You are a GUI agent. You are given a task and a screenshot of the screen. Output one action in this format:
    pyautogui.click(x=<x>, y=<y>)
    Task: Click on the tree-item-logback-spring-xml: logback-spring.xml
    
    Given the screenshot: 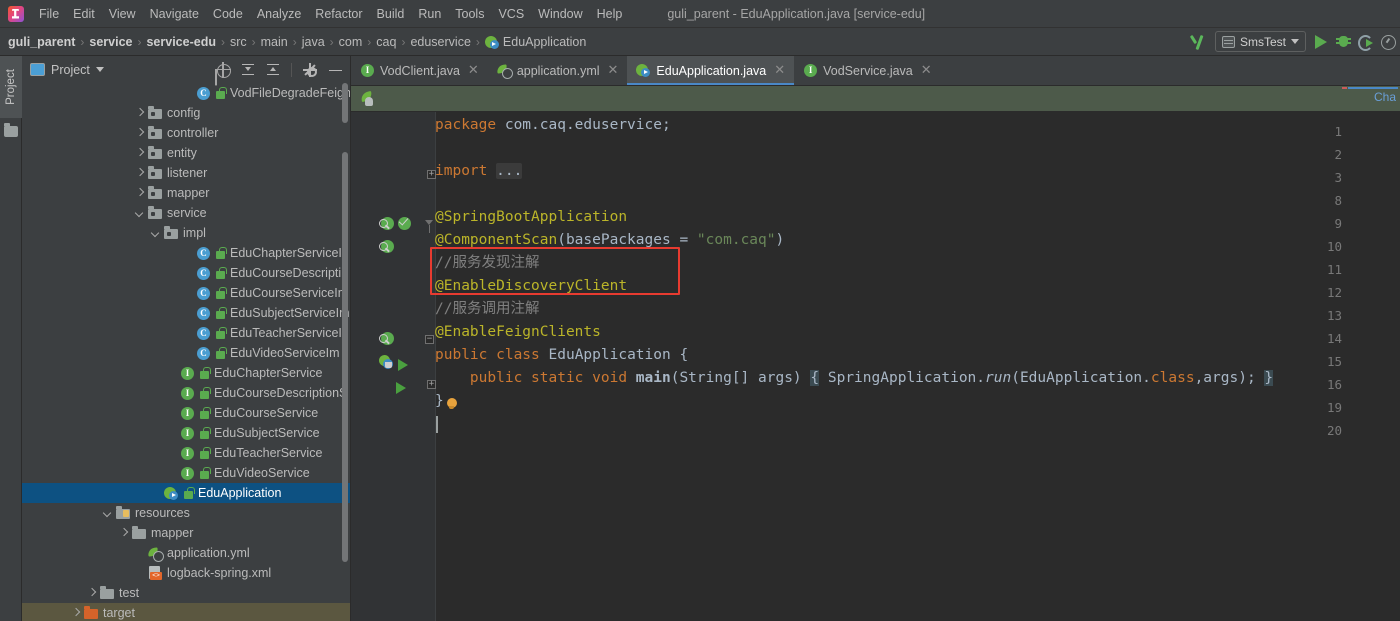 What is the action you would take?
    pyautogui.click(x=186, y=573)
    